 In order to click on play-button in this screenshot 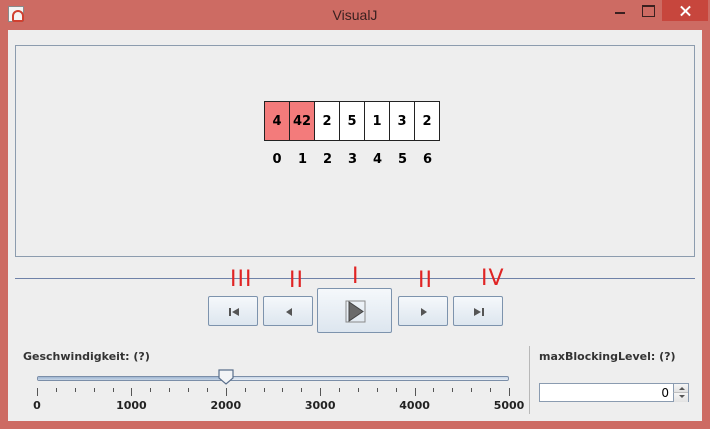, I will do `click(354, 310)`.